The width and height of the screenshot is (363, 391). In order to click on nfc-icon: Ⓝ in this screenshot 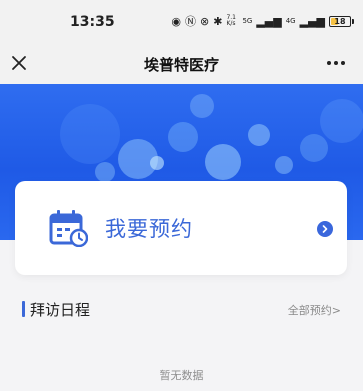, I will do `click(190, 21)`.